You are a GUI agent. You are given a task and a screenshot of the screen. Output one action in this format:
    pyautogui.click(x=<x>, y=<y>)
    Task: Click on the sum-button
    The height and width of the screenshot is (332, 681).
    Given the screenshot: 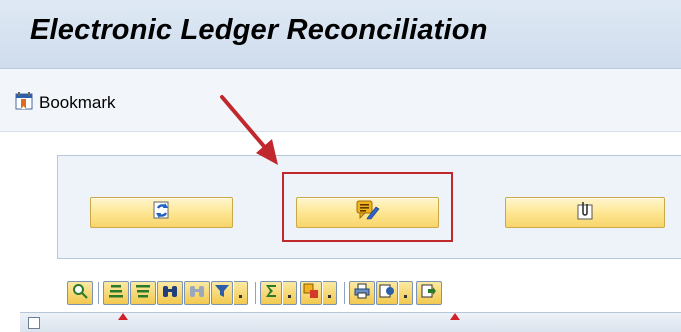 What is the action you would take?
    pyautogui.click(x=271, y=293)
    